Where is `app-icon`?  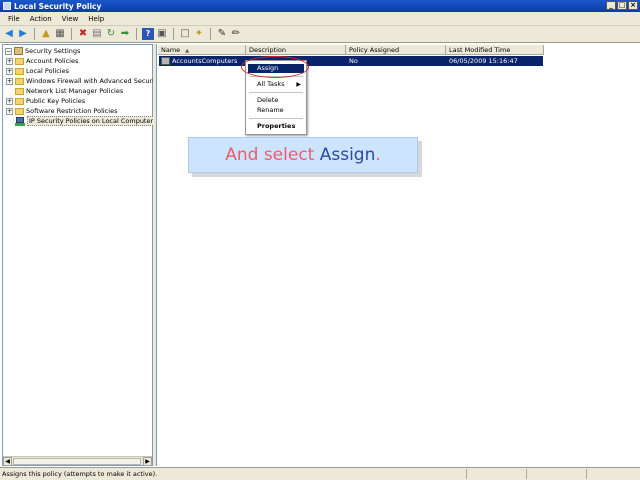
app-icon is located at coordinates (7, 6).